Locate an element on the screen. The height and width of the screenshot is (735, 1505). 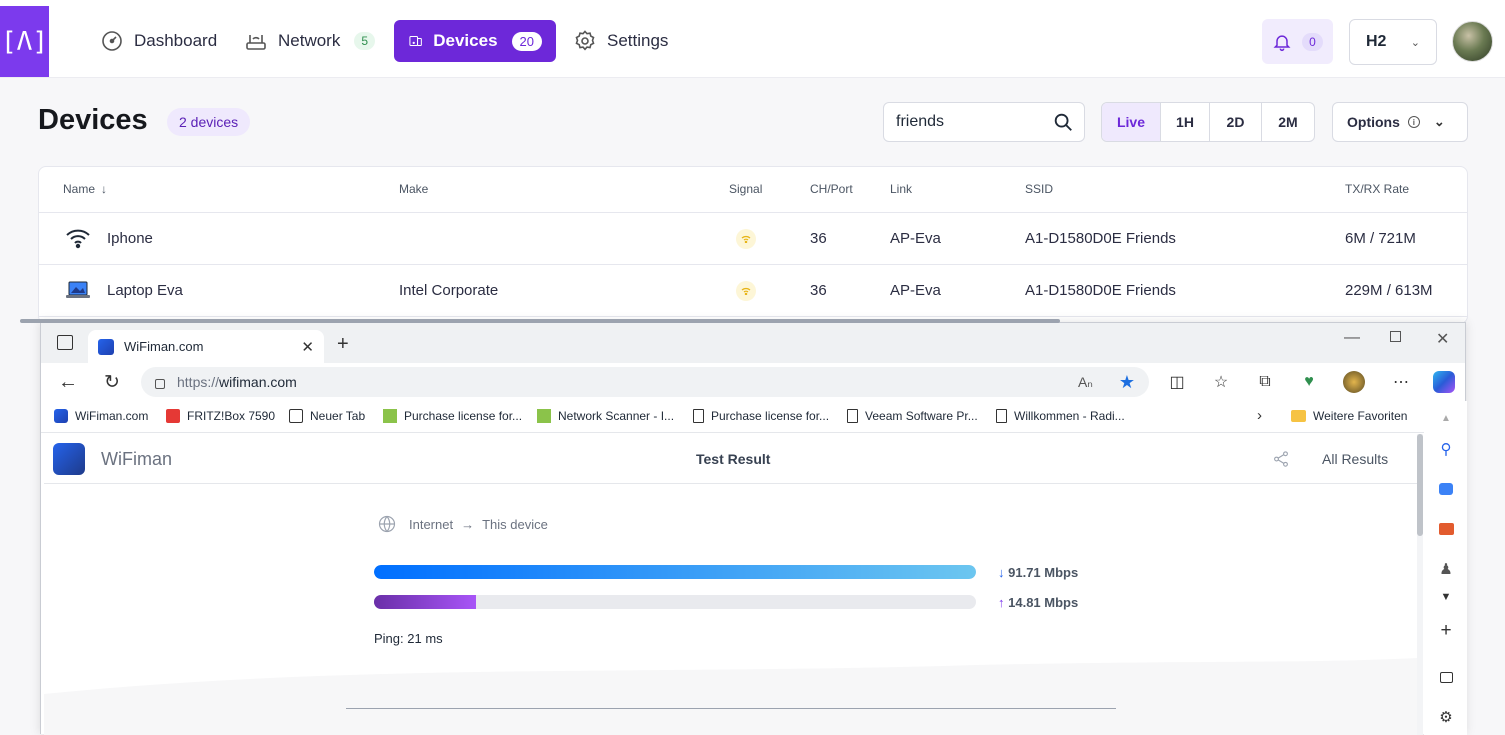
sidebar-toggle-icon is located at coordinates (1446, 677).